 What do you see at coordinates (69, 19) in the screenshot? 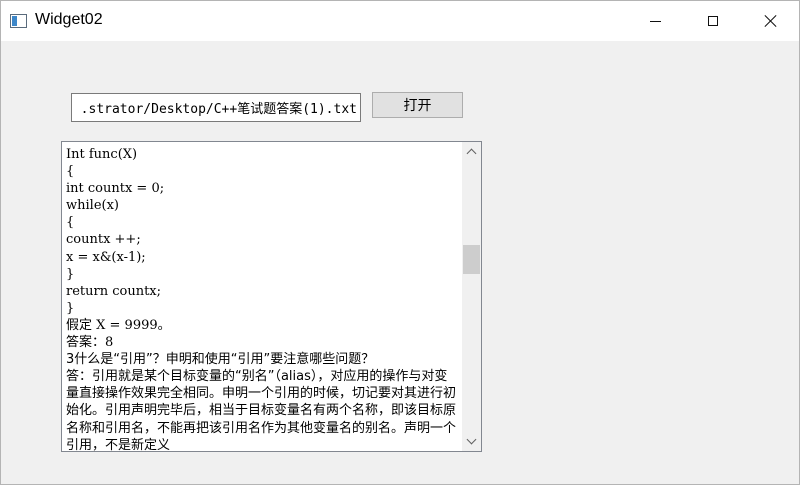
I see `window-title: Widget02` at bounding box center [69, 19].